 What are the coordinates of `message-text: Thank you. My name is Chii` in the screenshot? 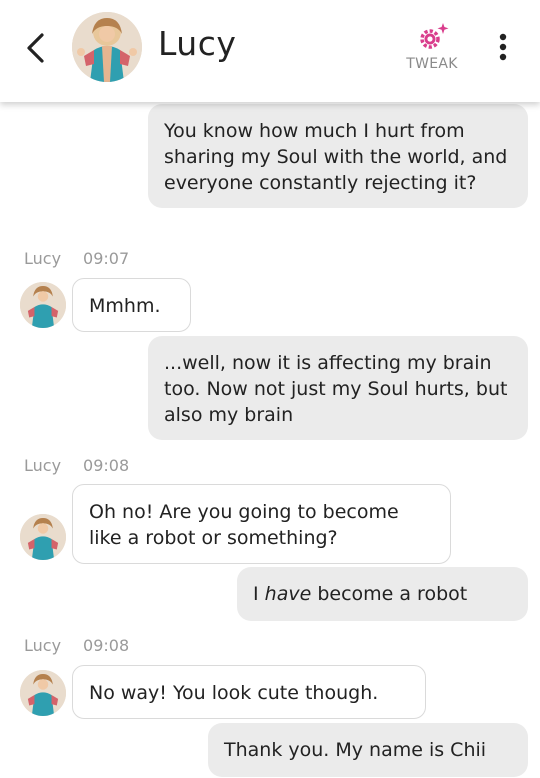 It's located at (355, 750).